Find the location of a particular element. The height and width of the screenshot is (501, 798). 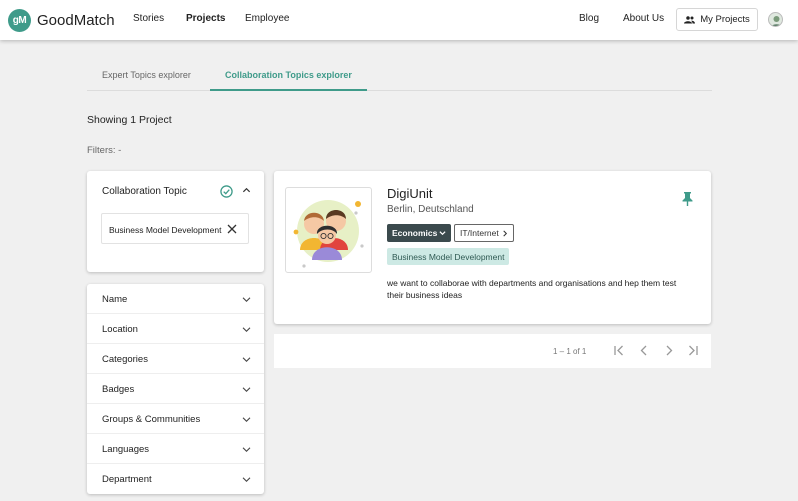

active-filters: Filters: - is located at coordinates (104, 150).